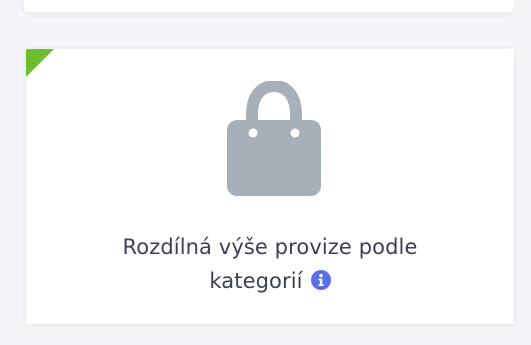  I want to click on previous-card-bottom, so click(269, 6).